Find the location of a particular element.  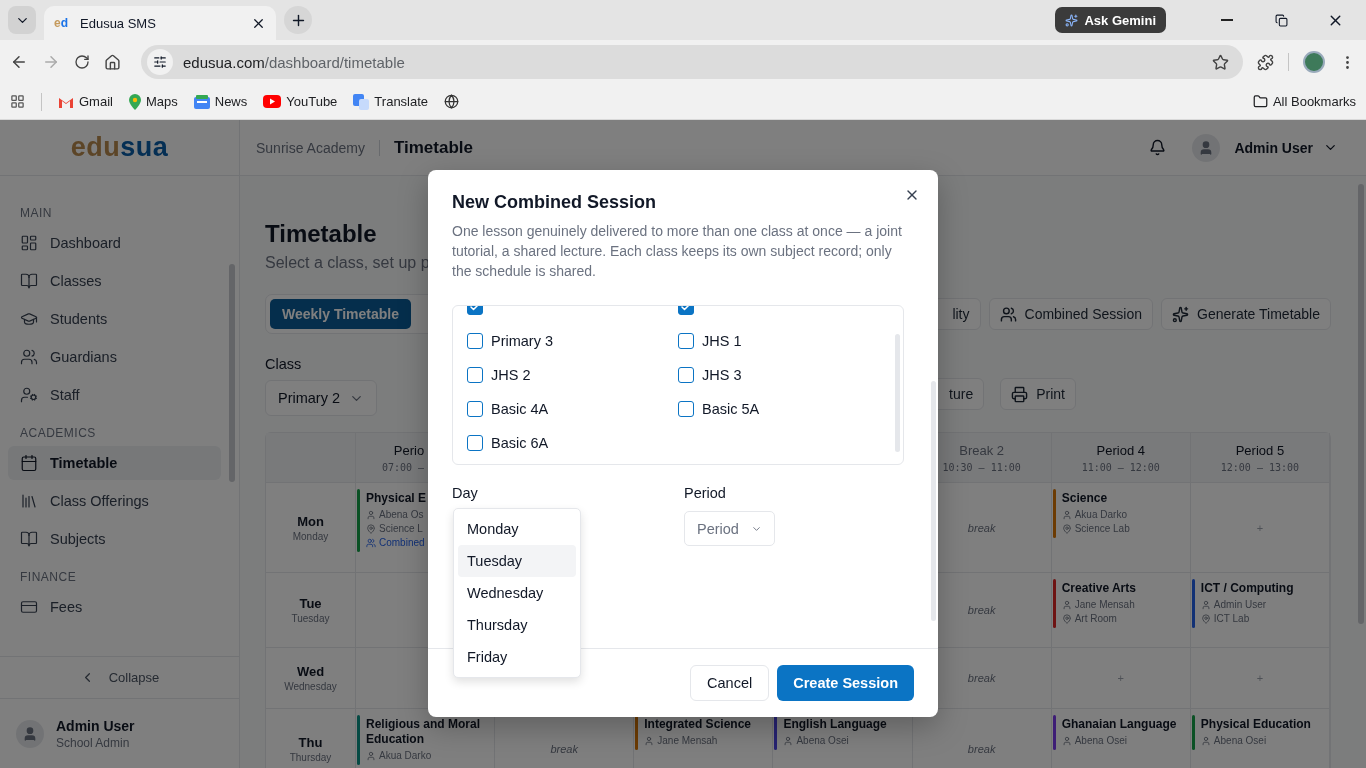

subject-name: Physical Education is located at coordinates (1255, 724).